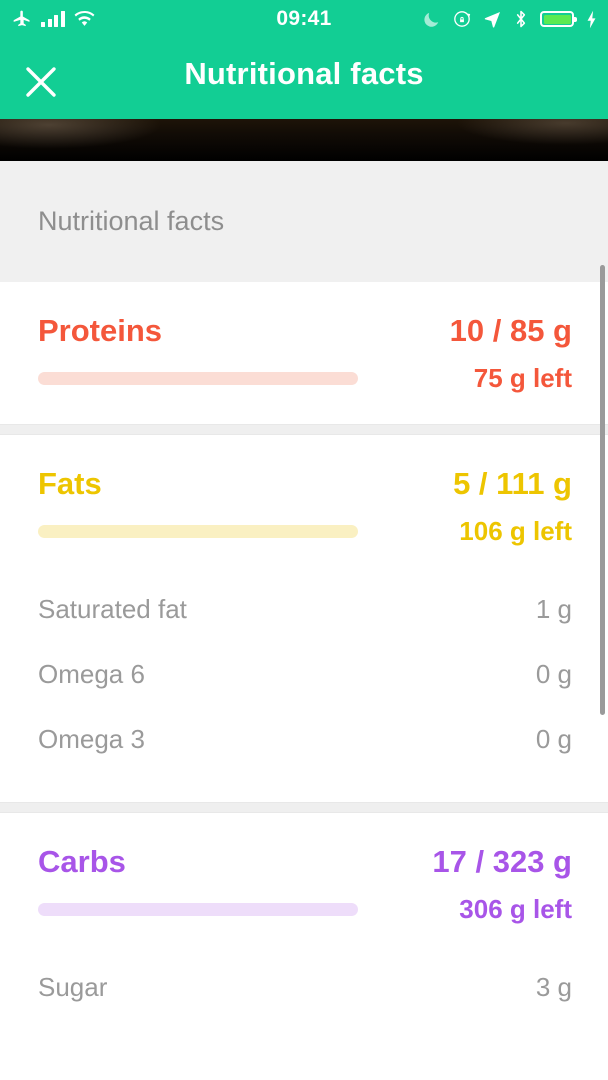 This screenshot has height=1080, width=608. What do you see at coordinates (304, 846) in the screenshot?
I see `macro-header: Carbs 17 / 323 g` at bounding box center [304, 846].